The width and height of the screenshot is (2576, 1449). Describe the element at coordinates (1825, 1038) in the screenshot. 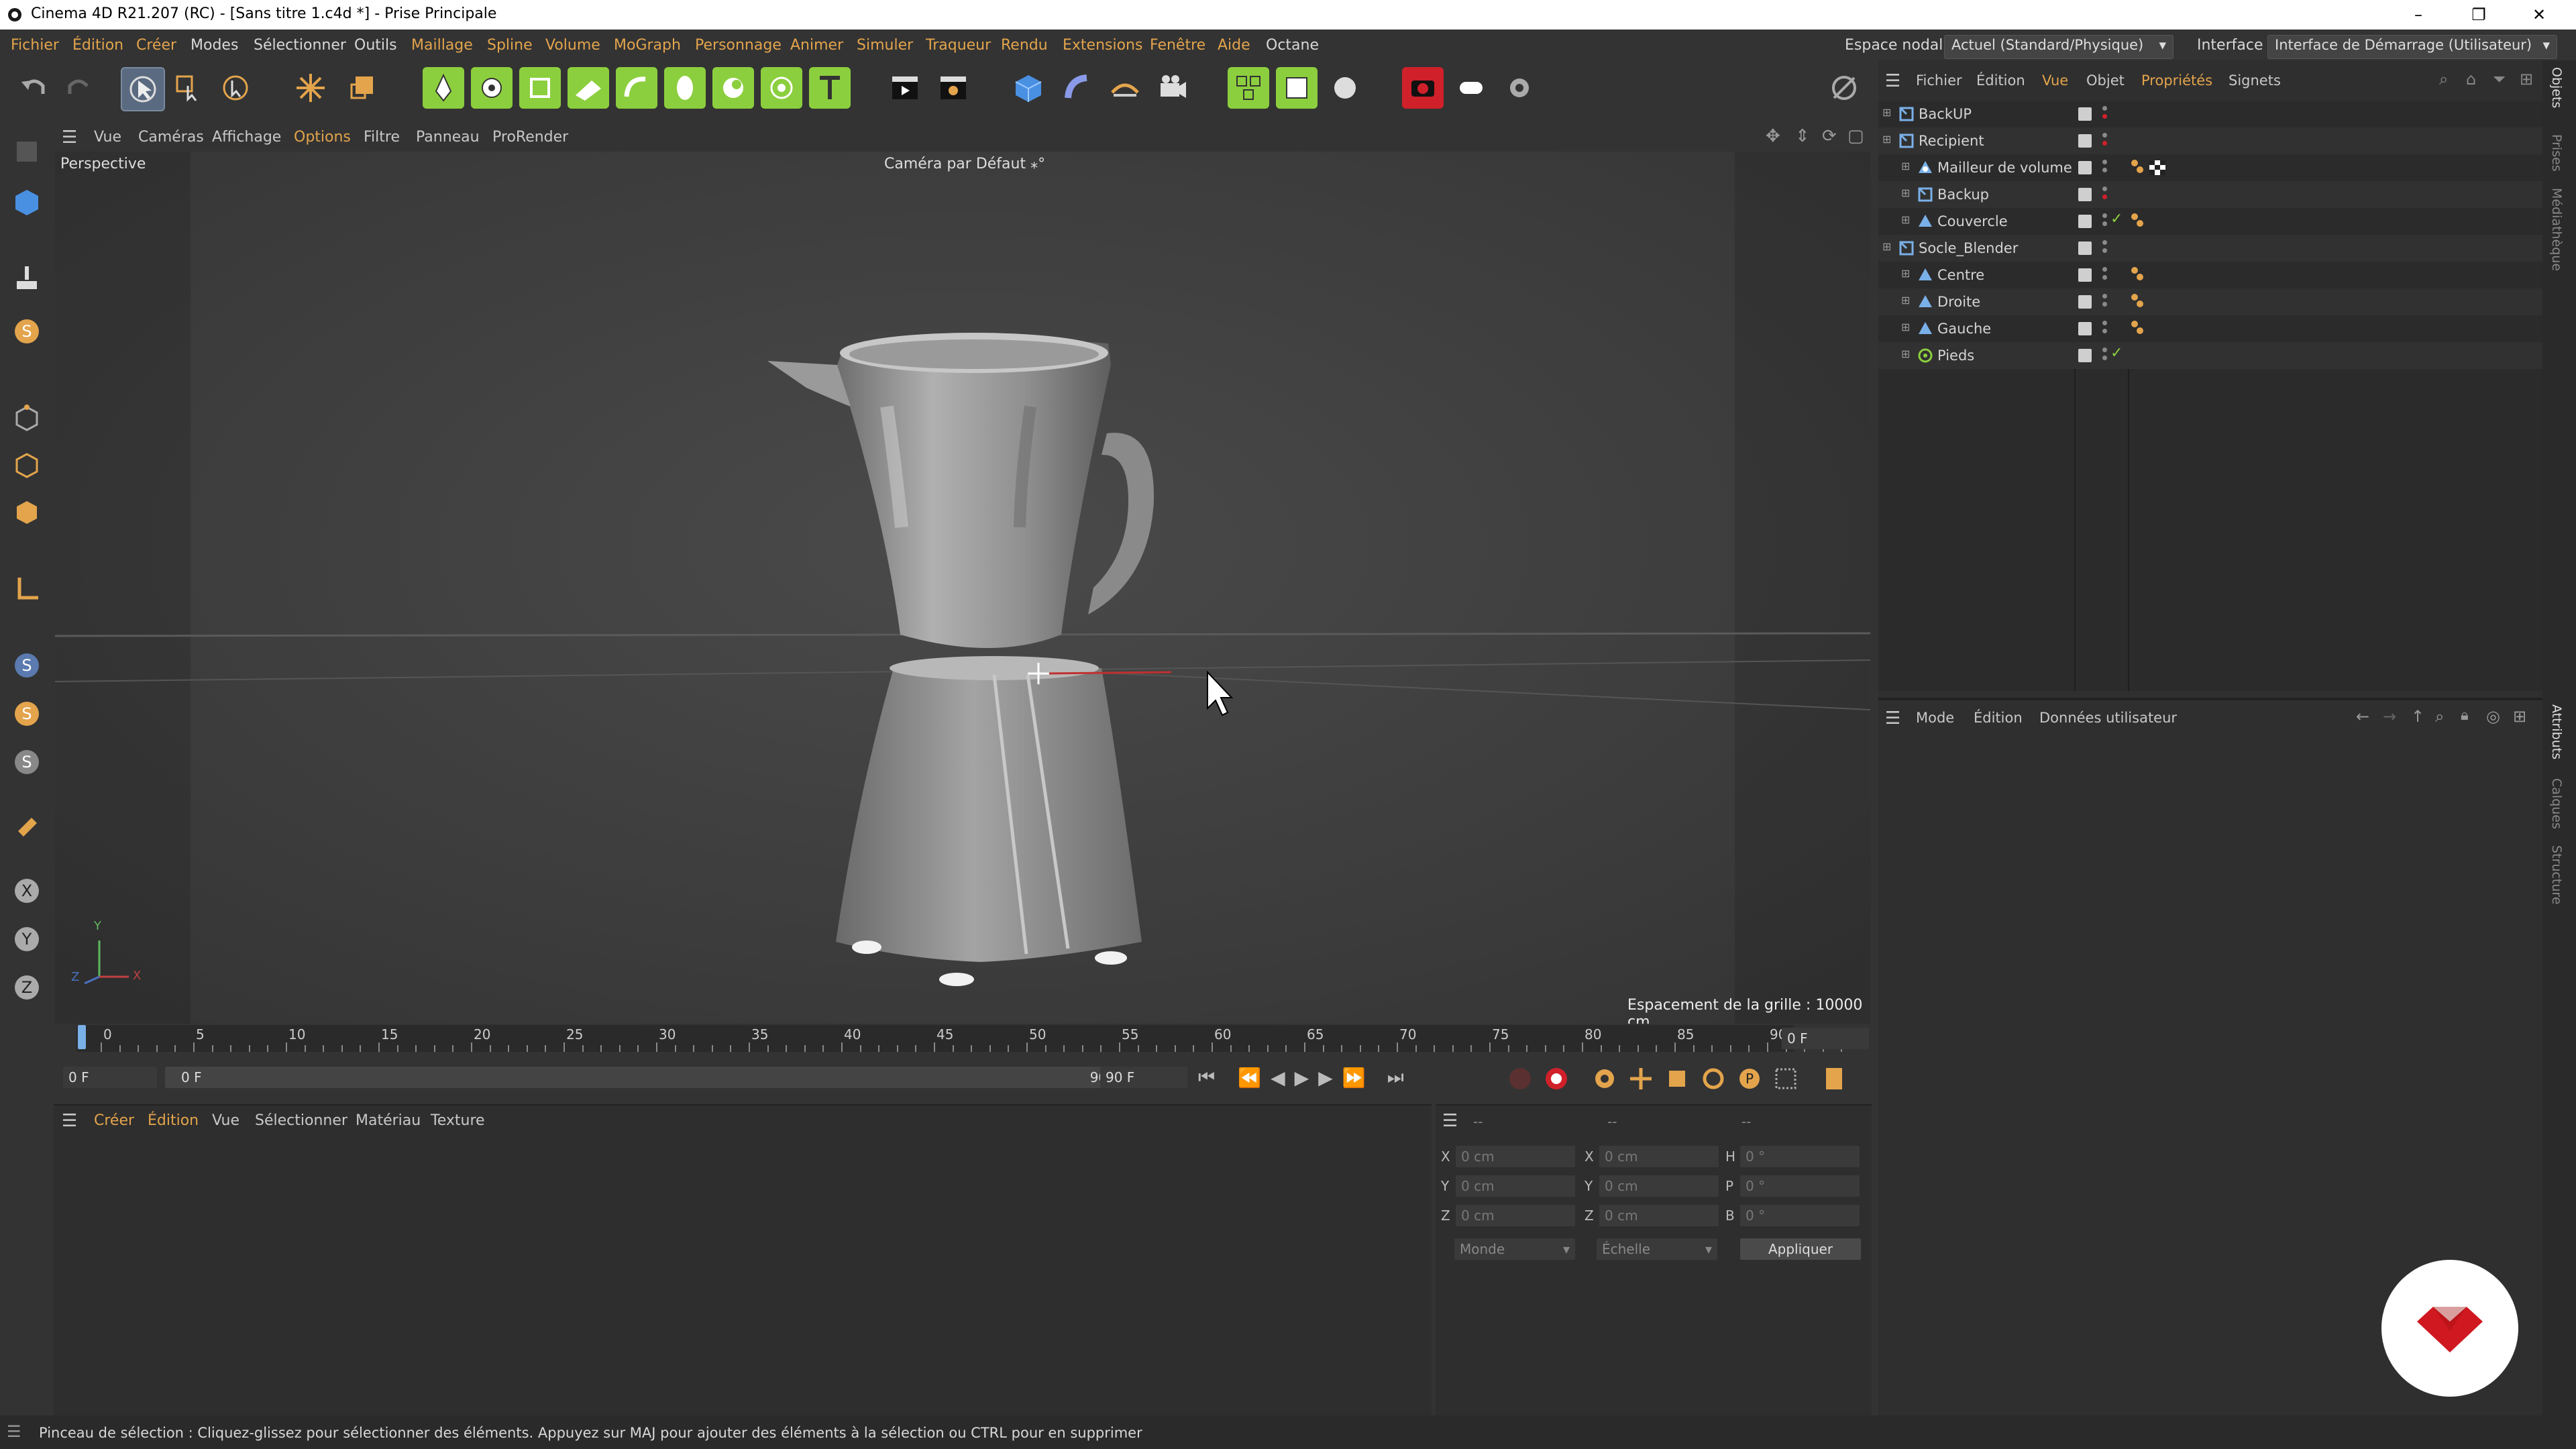

I see `current-frame-field: 0 F` at that location.